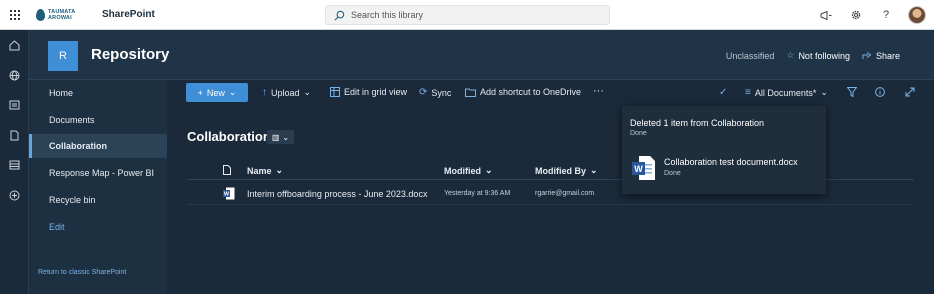 The height and width of the screenshot is (294, 934). What do you see at coordinates (387, 15) in the screenshot?
I see `search-placeholder: Search this library` at bounding box center [387, 15].